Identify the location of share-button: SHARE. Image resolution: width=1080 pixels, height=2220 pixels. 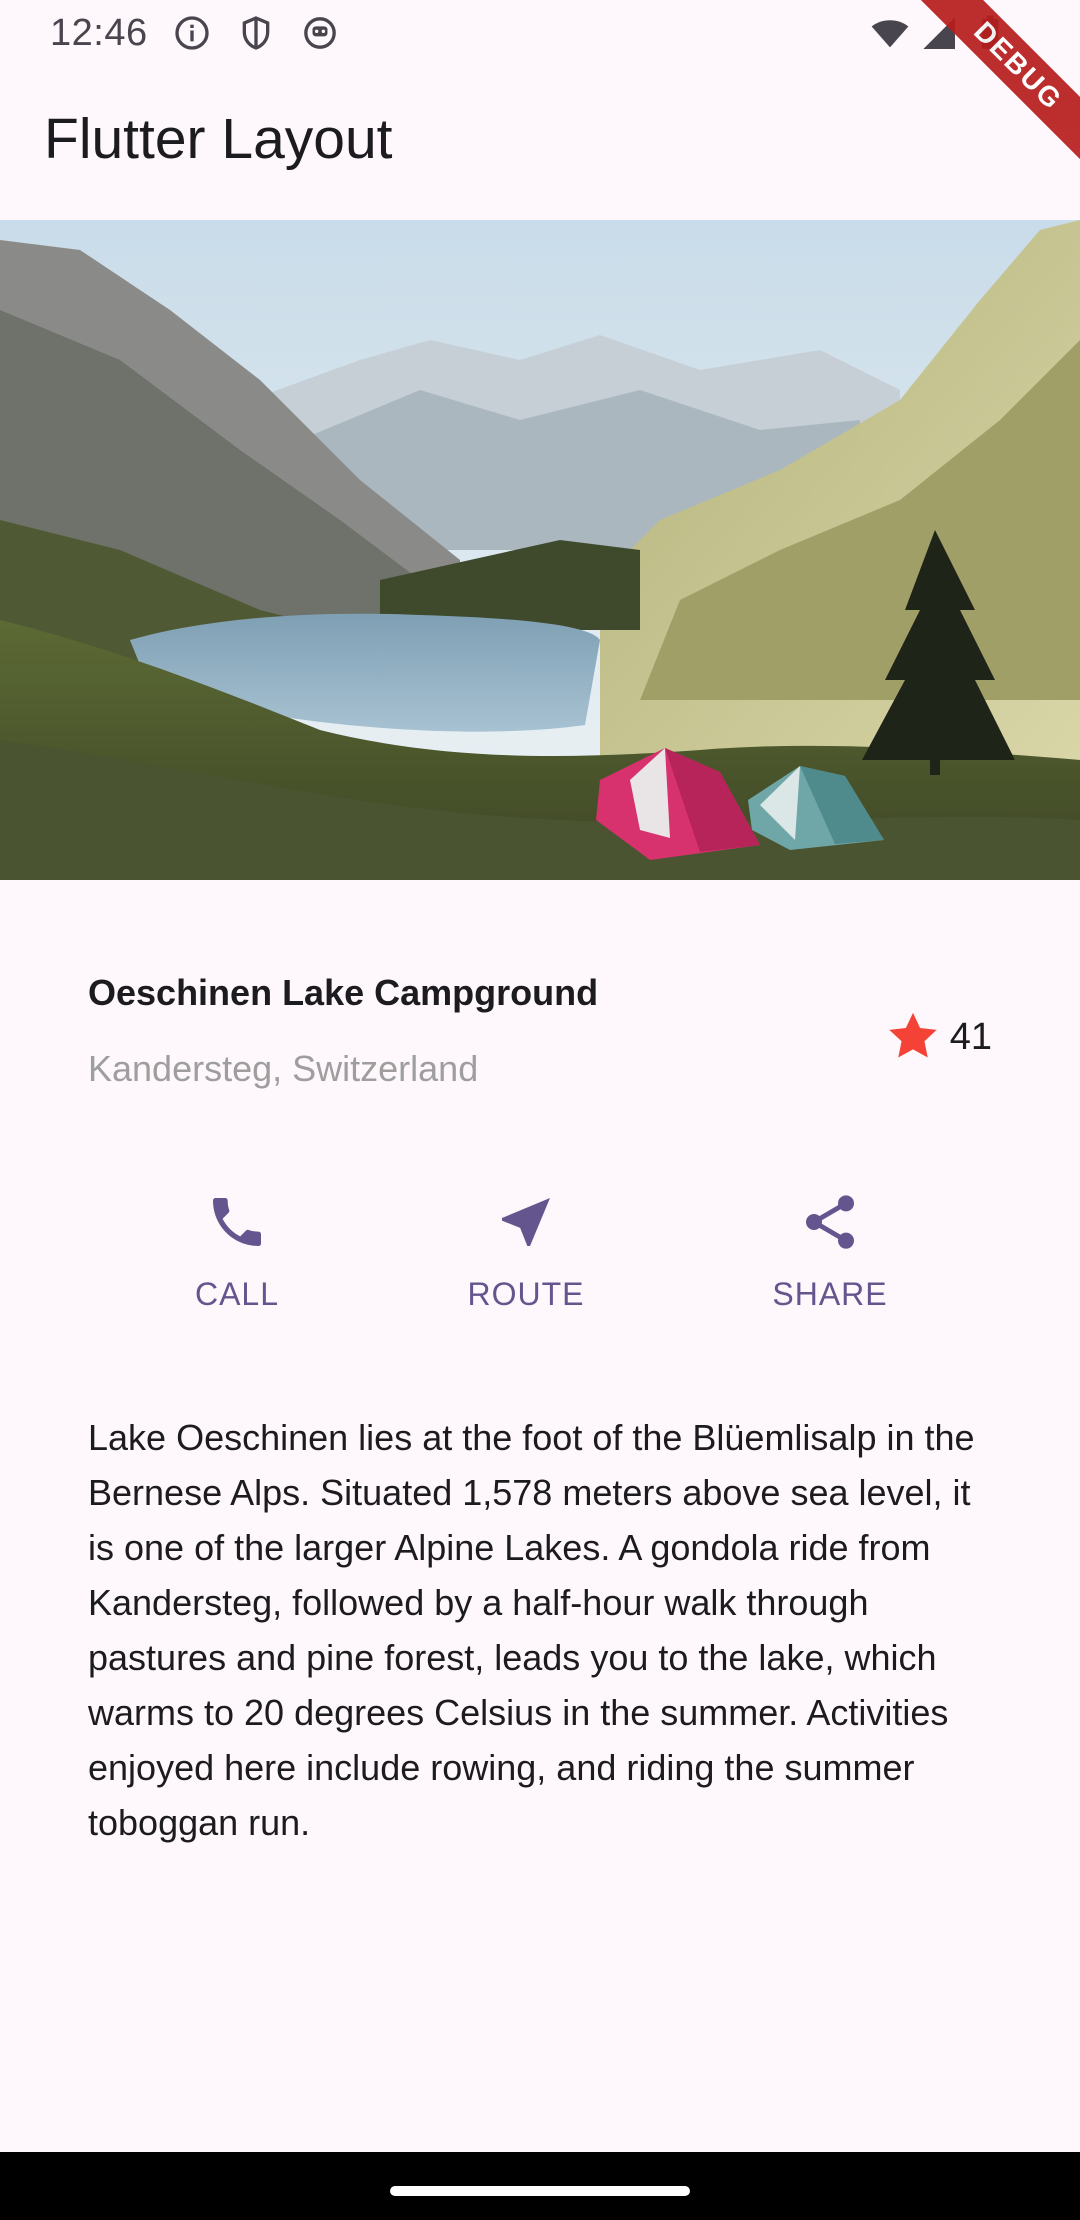
(830, 1246).